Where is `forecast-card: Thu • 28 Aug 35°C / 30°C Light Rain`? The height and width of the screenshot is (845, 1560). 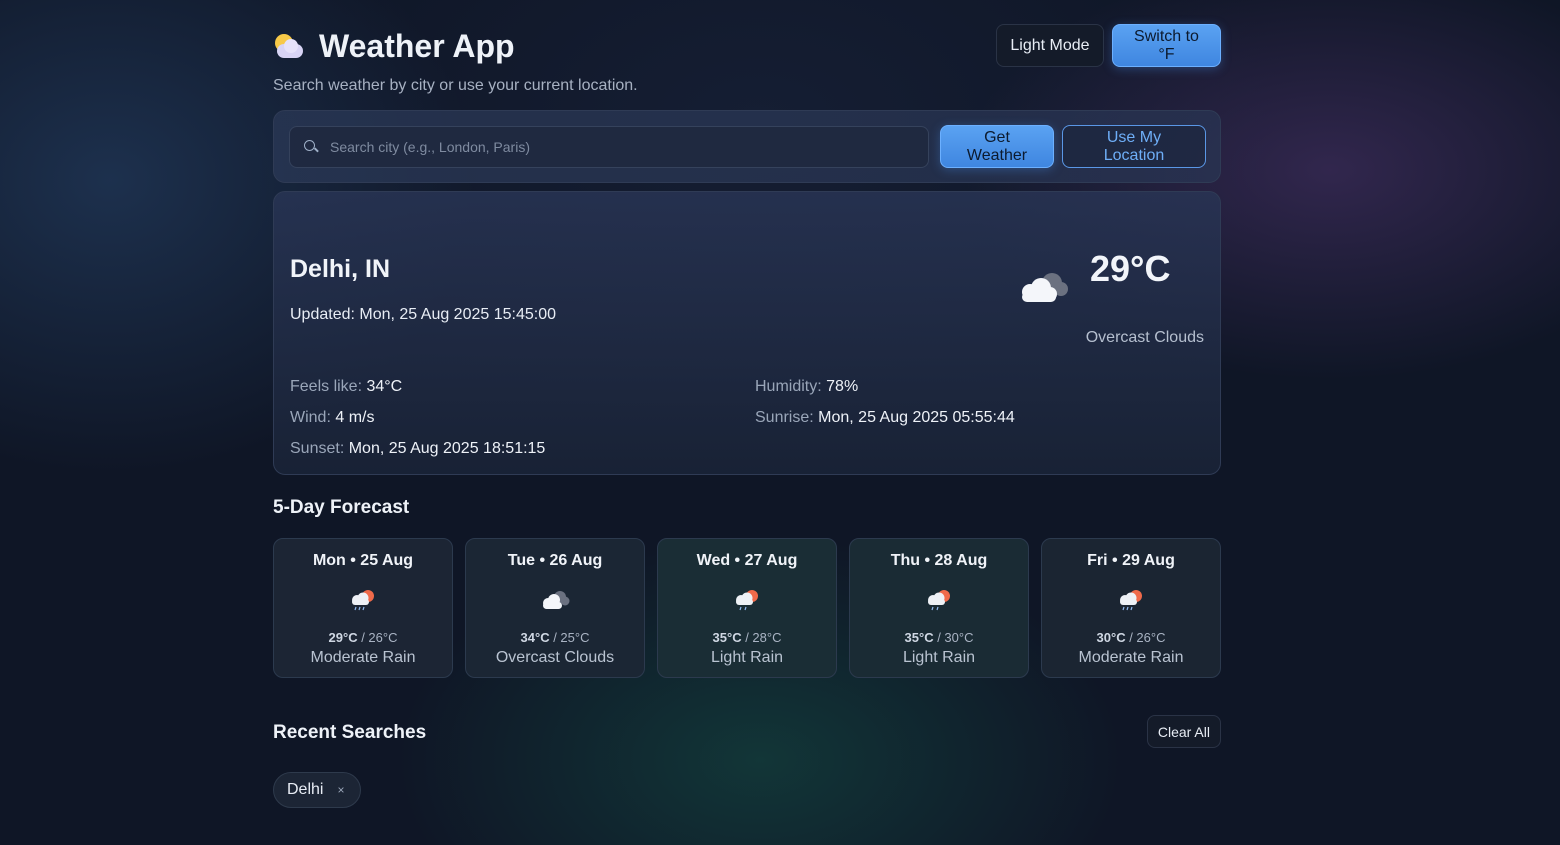 forecast-card: Thu • 28 Aug 35°C / 30°C Light Rain is located at coordinates (939, 608).